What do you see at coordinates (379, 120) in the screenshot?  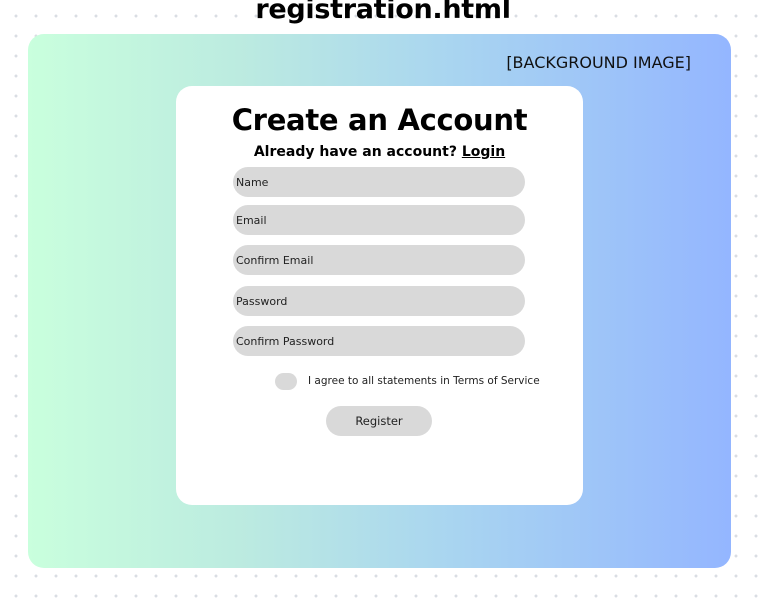 I see `form-title: Create an Account` at bounding box center [379, 120].